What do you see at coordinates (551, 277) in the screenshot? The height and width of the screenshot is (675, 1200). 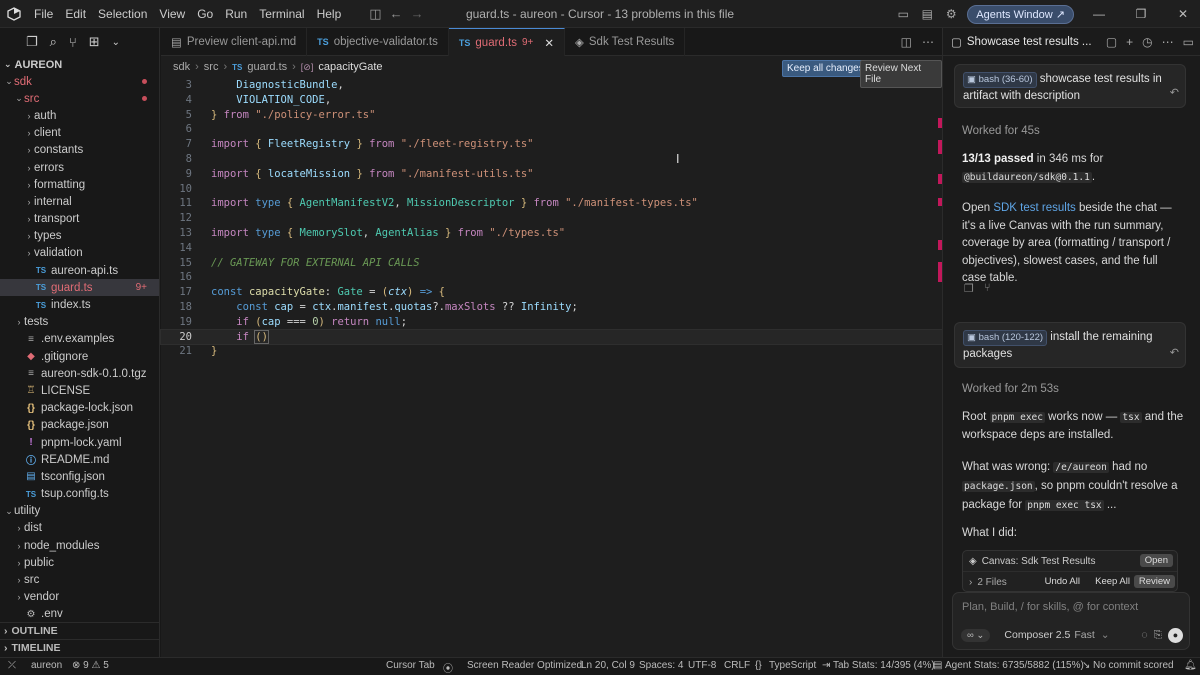 I see `code-line: 16` at bounding box center [551, 277].